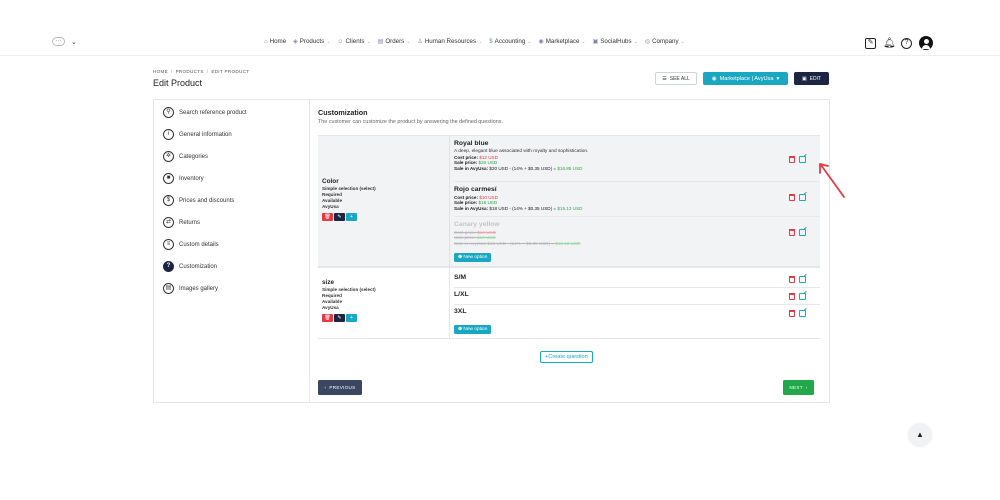 The image size is (1000, 500). What do you see at coordinates (190, 288) in the screenshot?
I see `sidebar-item-images-gallery: ▤ Images gallery` at bounding box center [190, 288].